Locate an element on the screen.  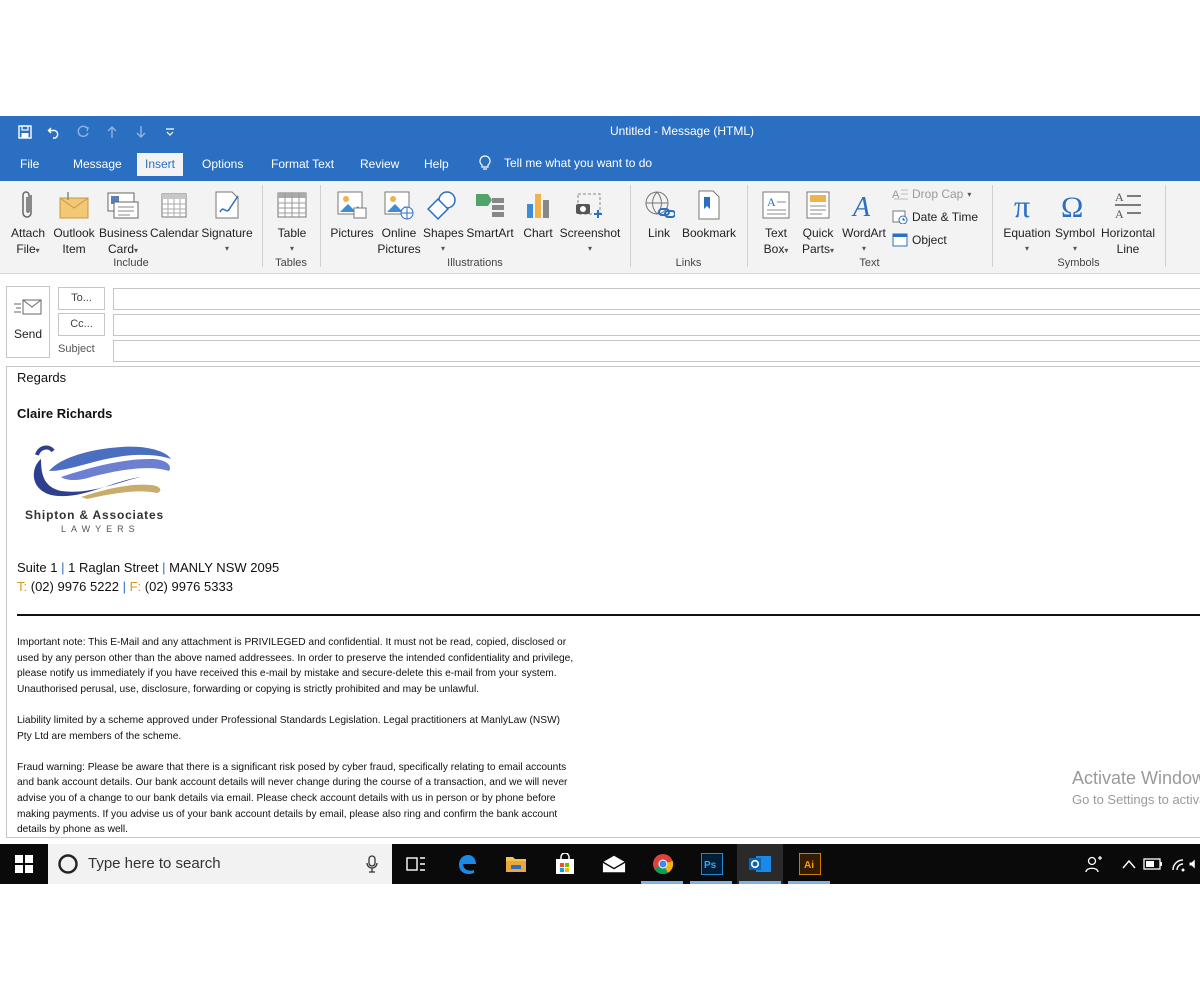
phone-line: T: (02) 9976 5222 | F: (02) 9976 5333 is located at coordinates (125, 586).